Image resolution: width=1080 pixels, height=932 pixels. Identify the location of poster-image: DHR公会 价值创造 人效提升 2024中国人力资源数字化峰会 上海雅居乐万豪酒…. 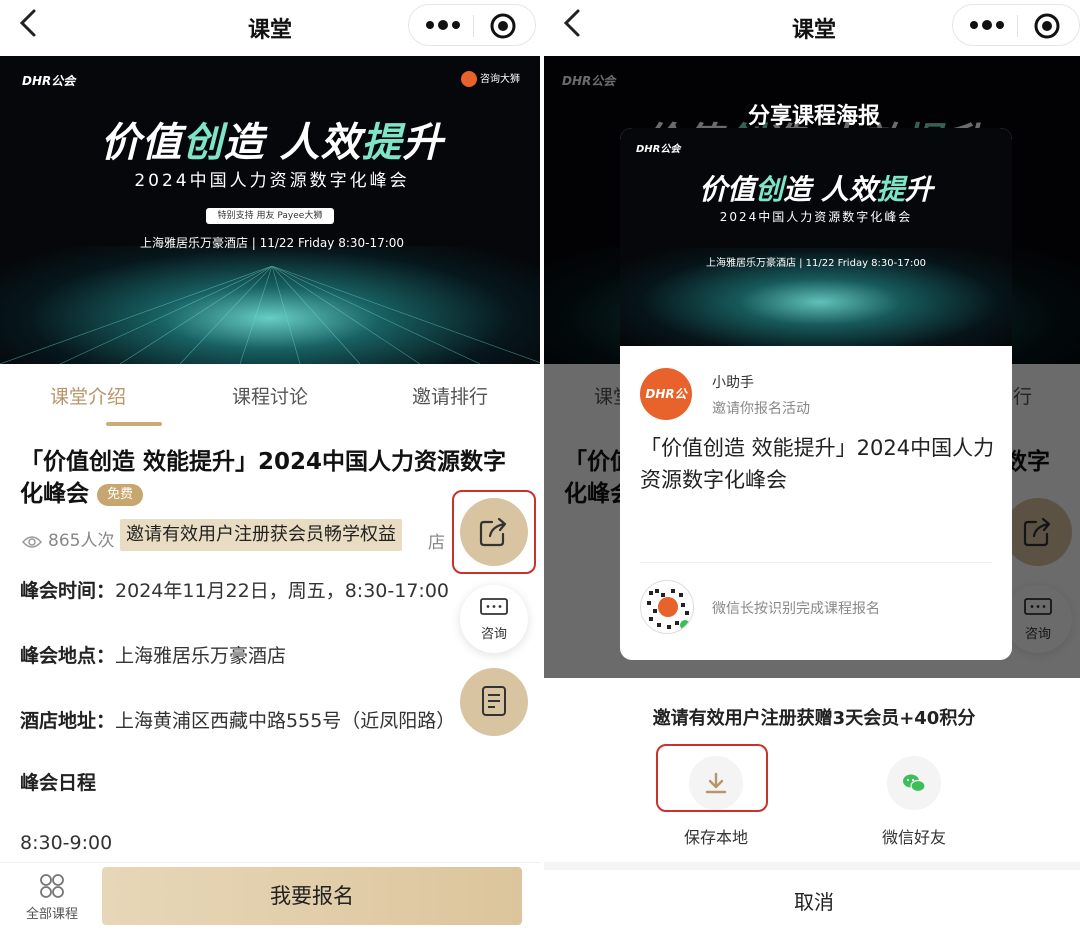
(816, 237).